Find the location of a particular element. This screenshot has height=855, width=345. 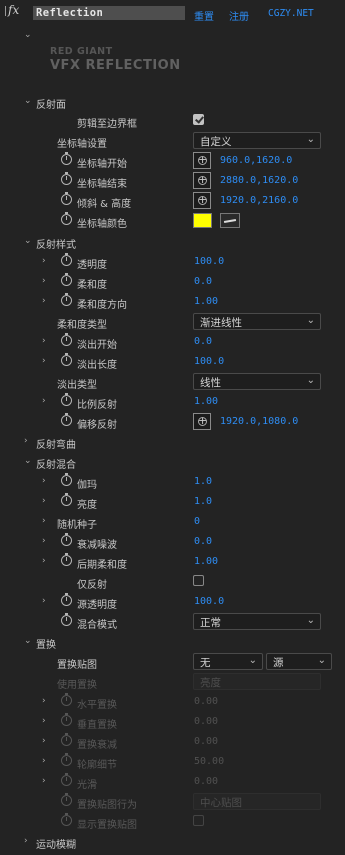

param-h-disp: › 水平置换 0.00 is located at coordinates (172, 702).